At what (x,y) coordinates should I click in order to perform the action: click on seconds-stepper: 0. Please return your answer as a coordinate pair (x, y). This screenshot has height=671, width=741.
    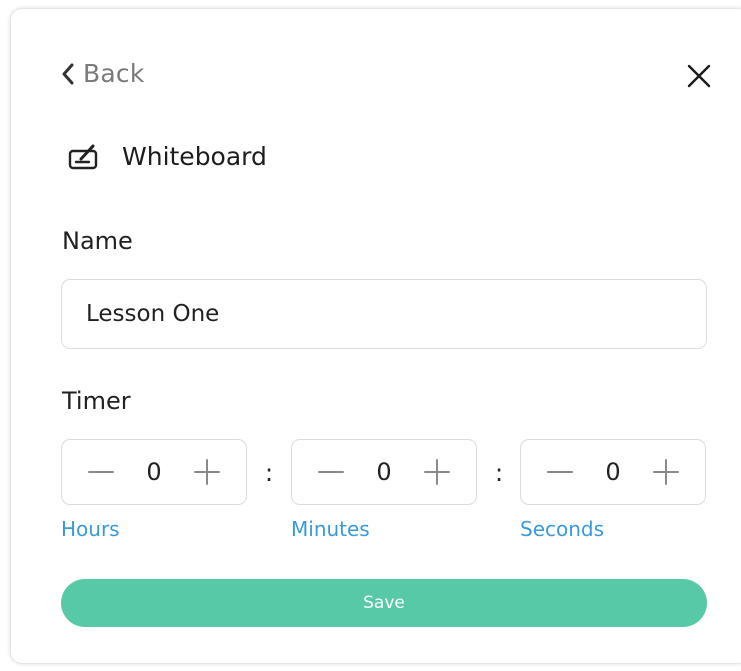
    Looking at the image, I should click on (613, 472).